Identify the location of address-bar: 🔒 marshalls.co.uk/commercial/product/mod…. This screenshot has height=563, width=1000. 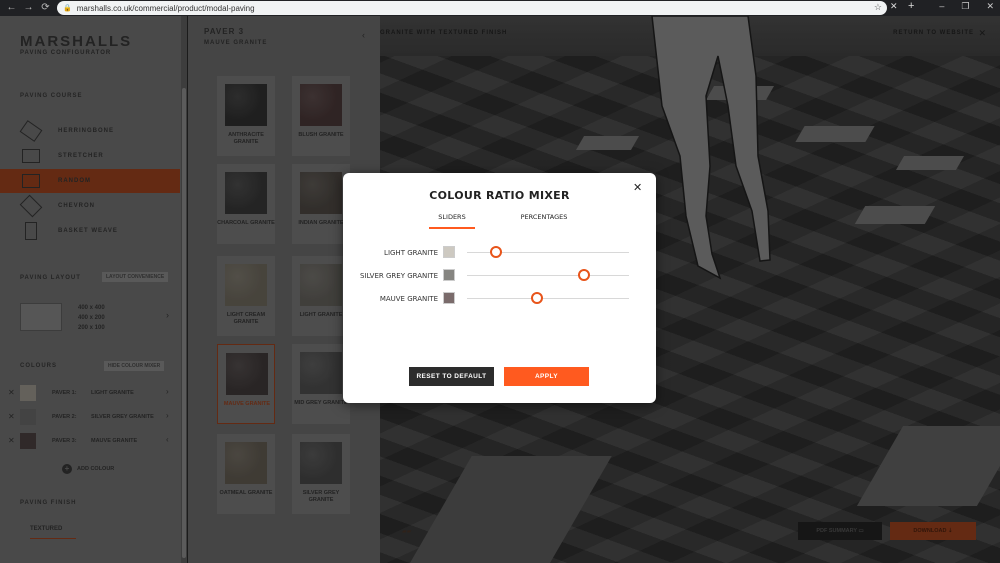
(472, 8).